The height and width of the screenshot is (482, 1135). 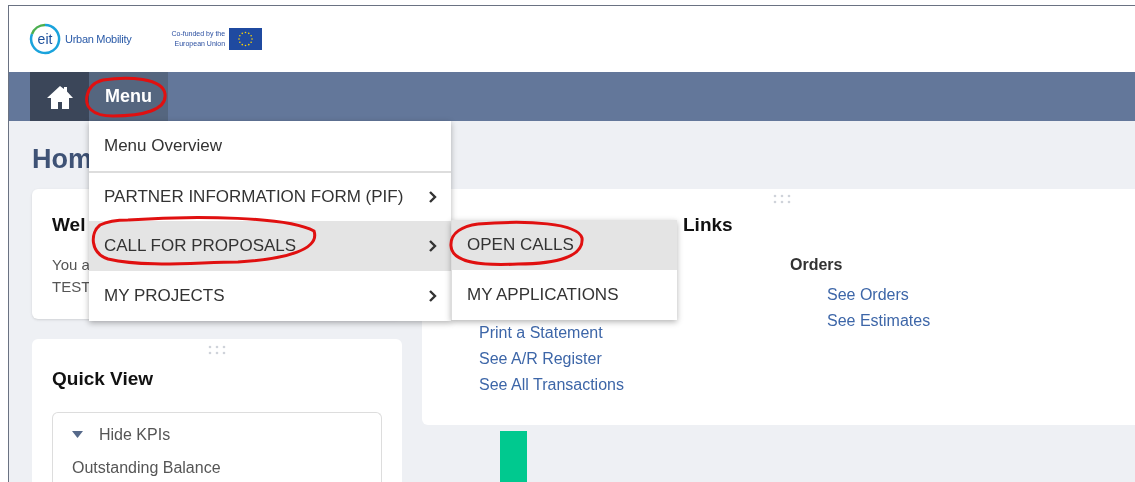 What do you see at coordinates (513, 456) in the screenshot?
I see `chart-bar` at bounding box center [513, 456].